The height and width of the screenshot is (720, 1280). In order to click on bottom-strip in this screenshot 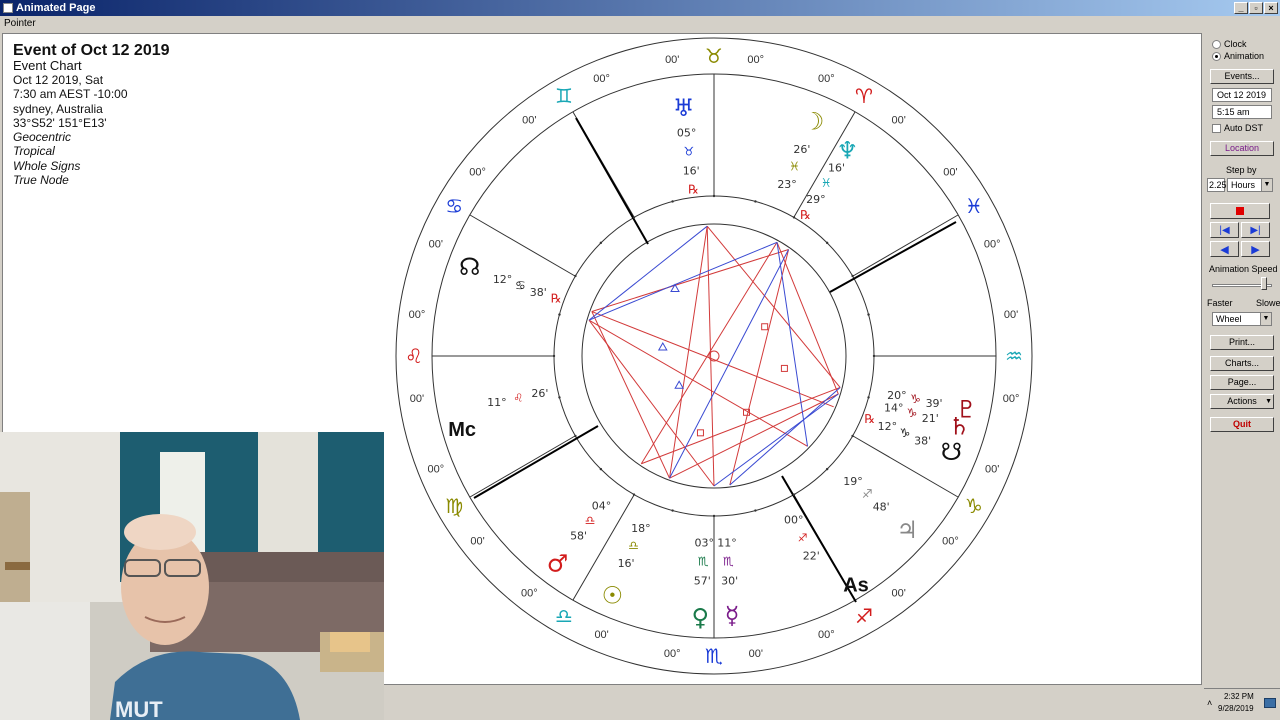, I will do `click(793, 703)`.